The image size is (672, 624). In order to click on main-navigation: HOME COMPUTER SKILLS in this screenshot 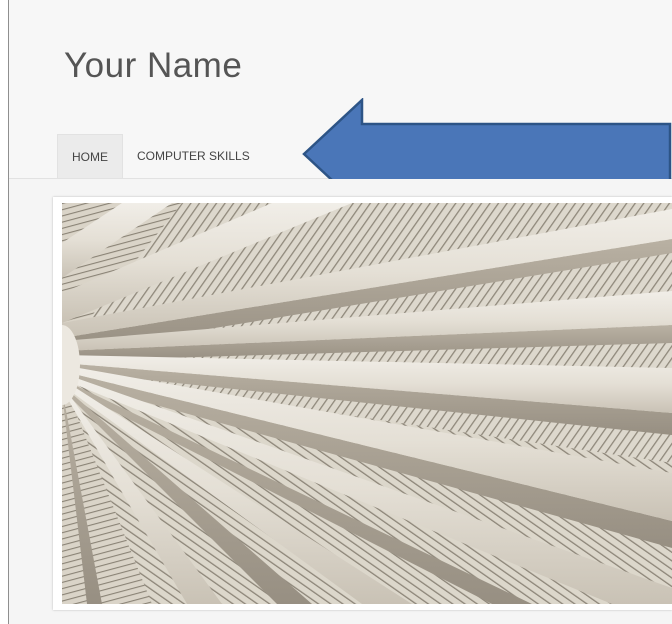, I will do `click(160, 156)`.